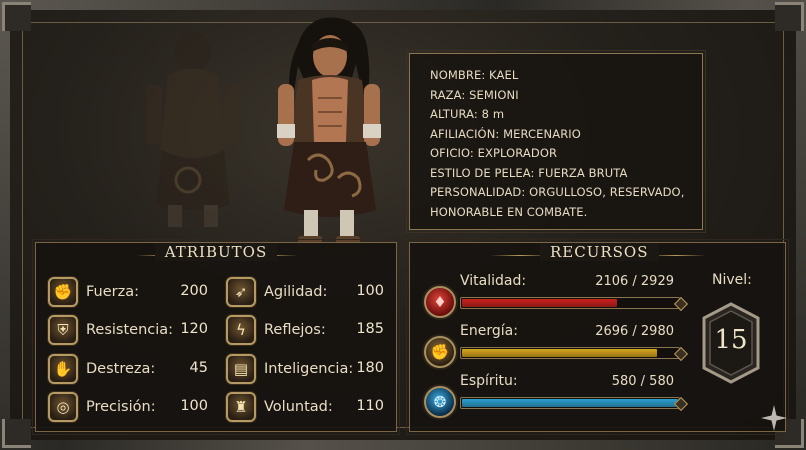 The image size is (806, 450). I want to click on info-personality-cont: HONORABLE EN COMBATE., so click(509, 211).